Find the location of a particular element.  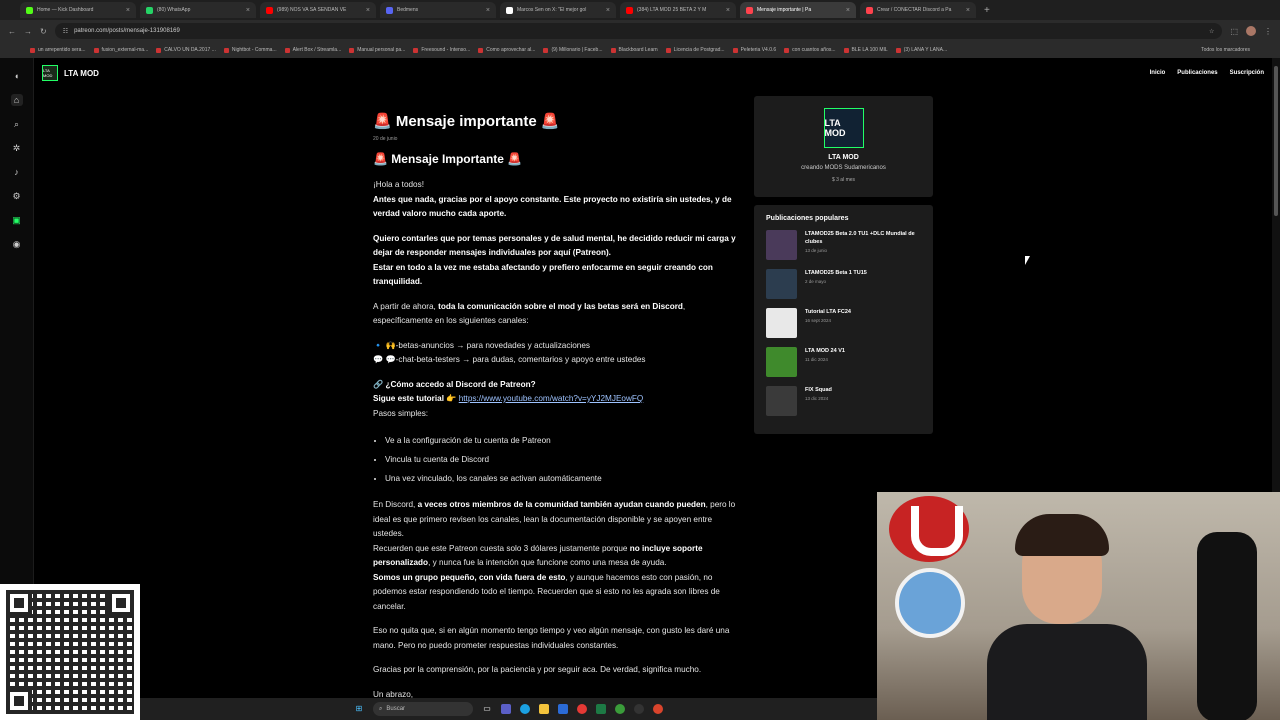

edge-icon is located at coordinates (525, 709).